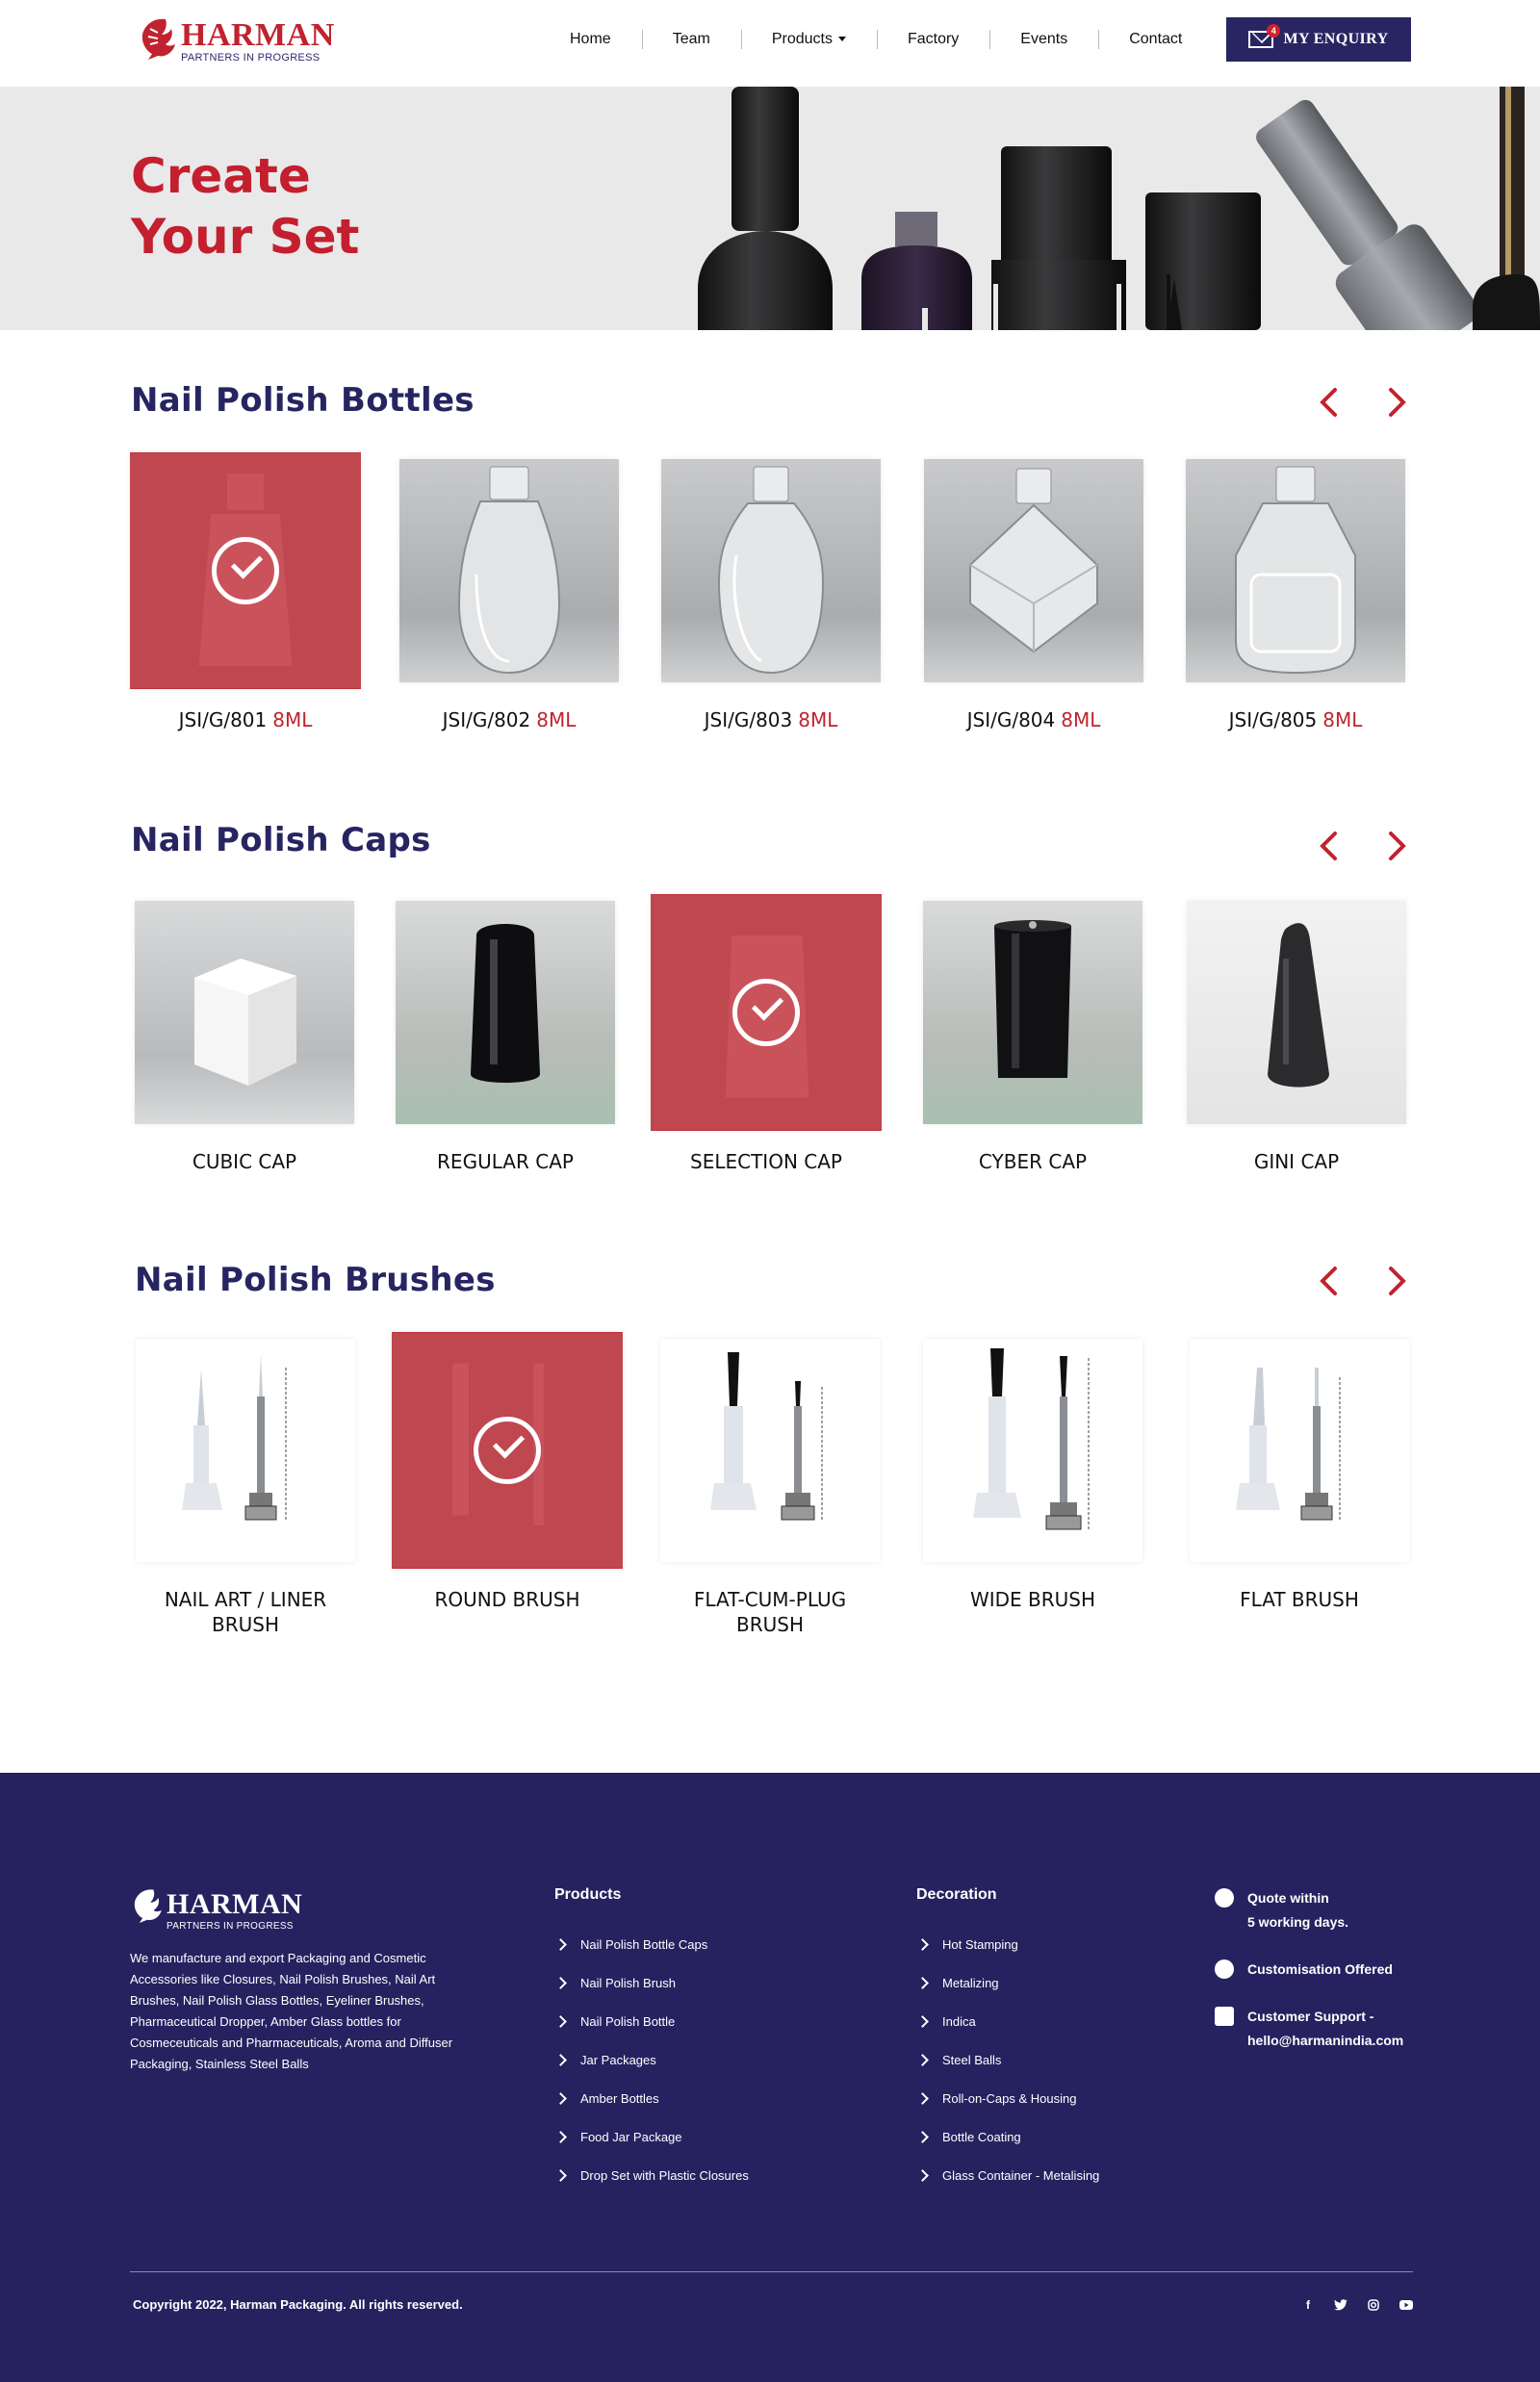 Image resolution: width=1540 pixels, height=2382 pixels. I want to click on nav-products: Products, so click(808, 39).